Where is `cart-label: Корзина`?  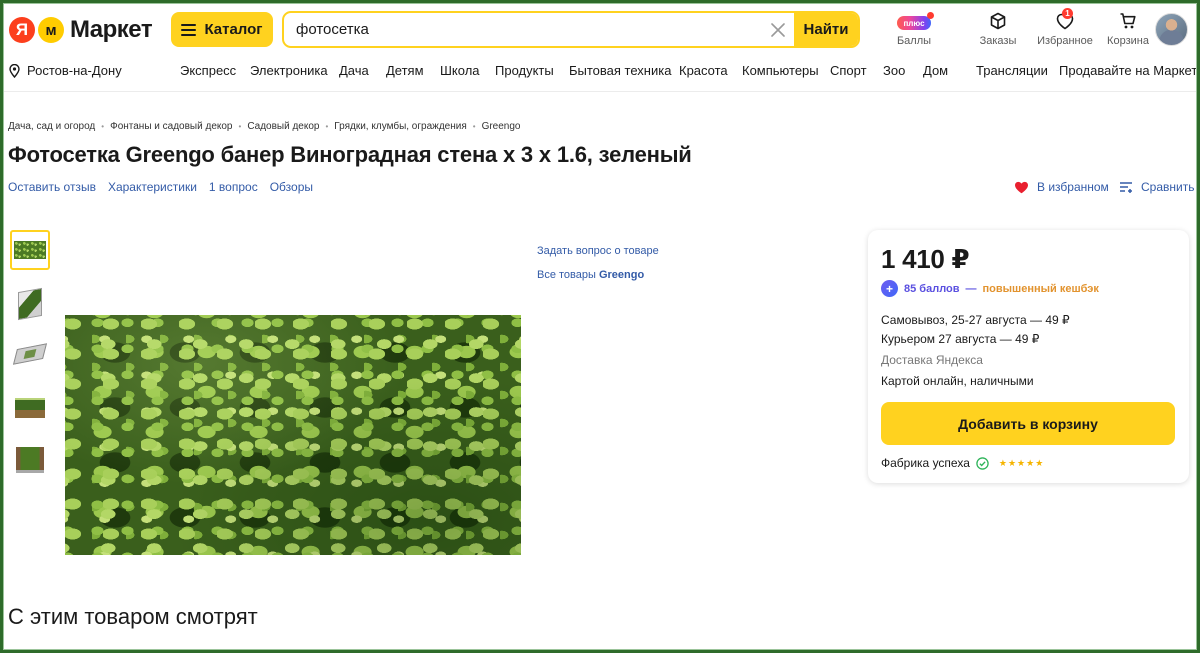 cart-label: Корзина is located at coordinates (1128, 41).